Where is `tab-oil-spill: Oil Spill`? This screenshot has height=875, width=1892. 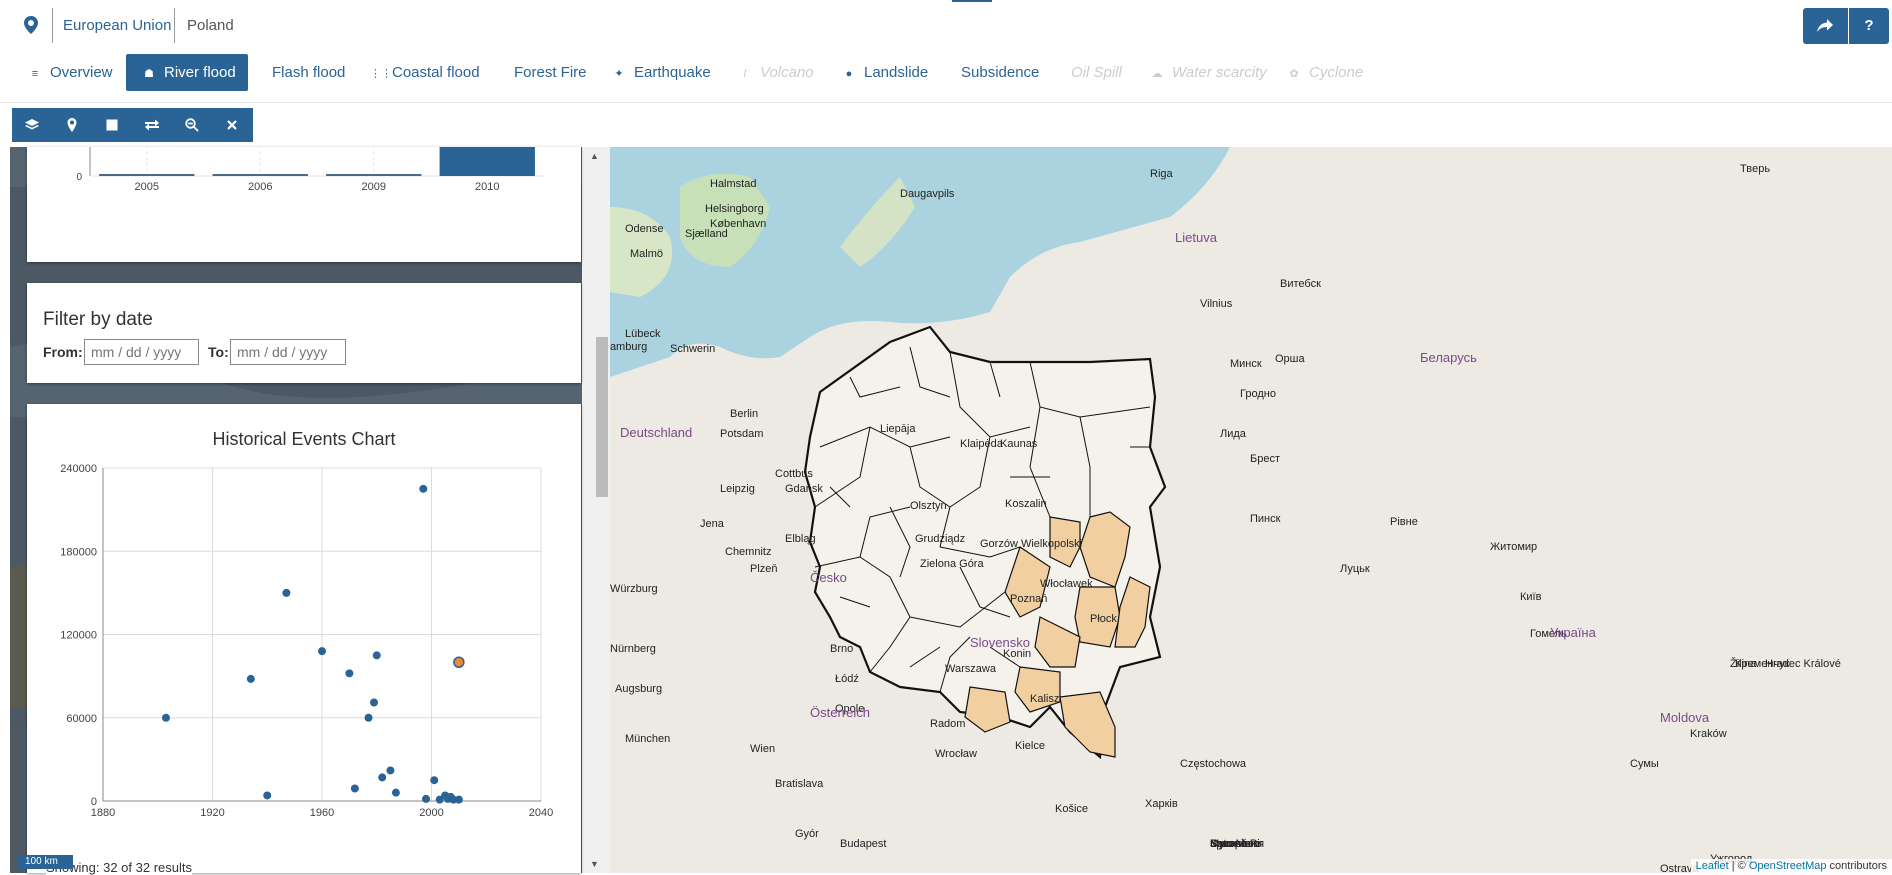 tab-oil-spill: Oil Spill is located at coordinates (1096, 72).